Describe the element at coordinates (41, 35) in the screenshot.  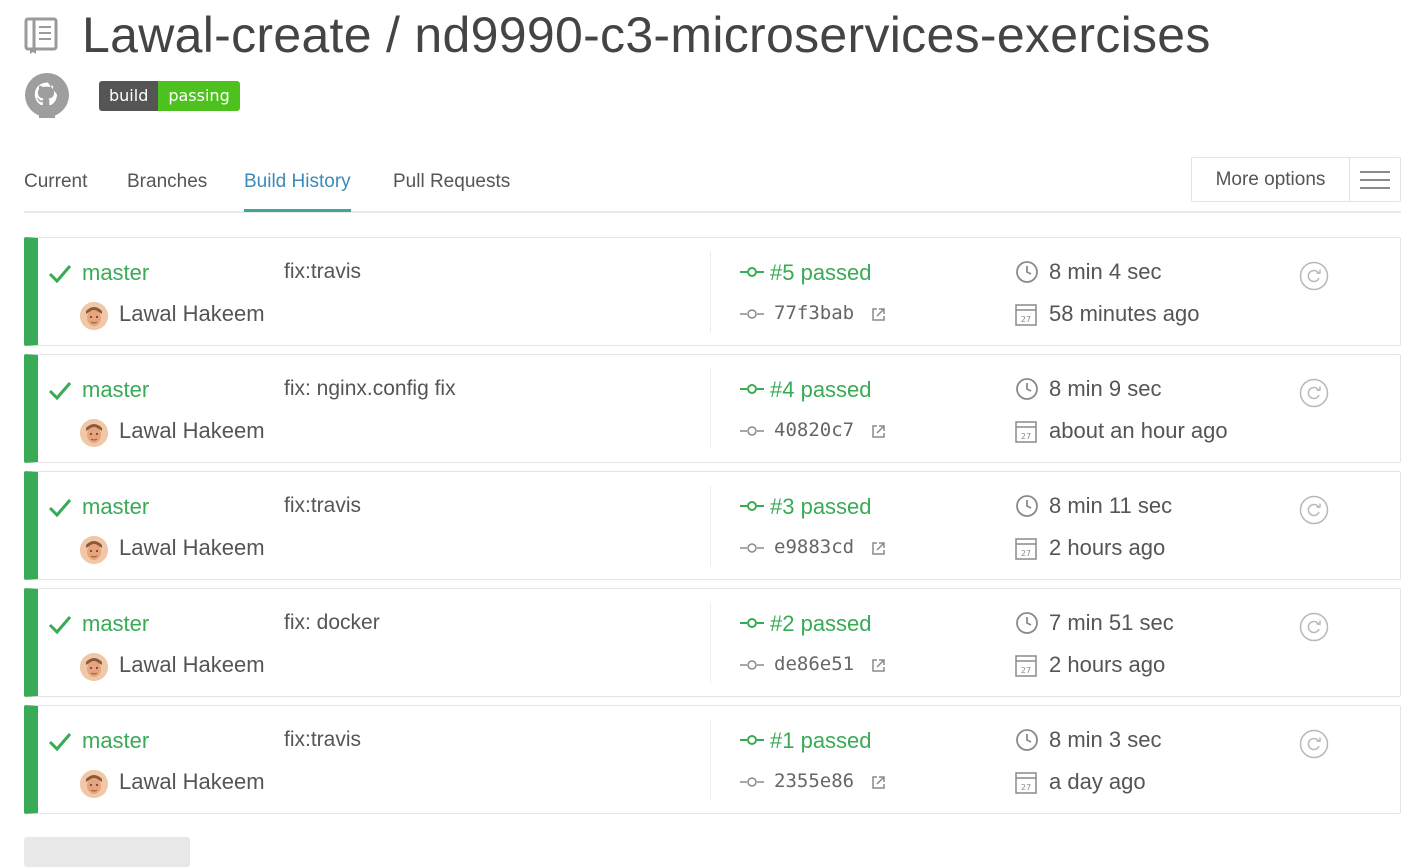
I see `repo-book-icon` at that location.